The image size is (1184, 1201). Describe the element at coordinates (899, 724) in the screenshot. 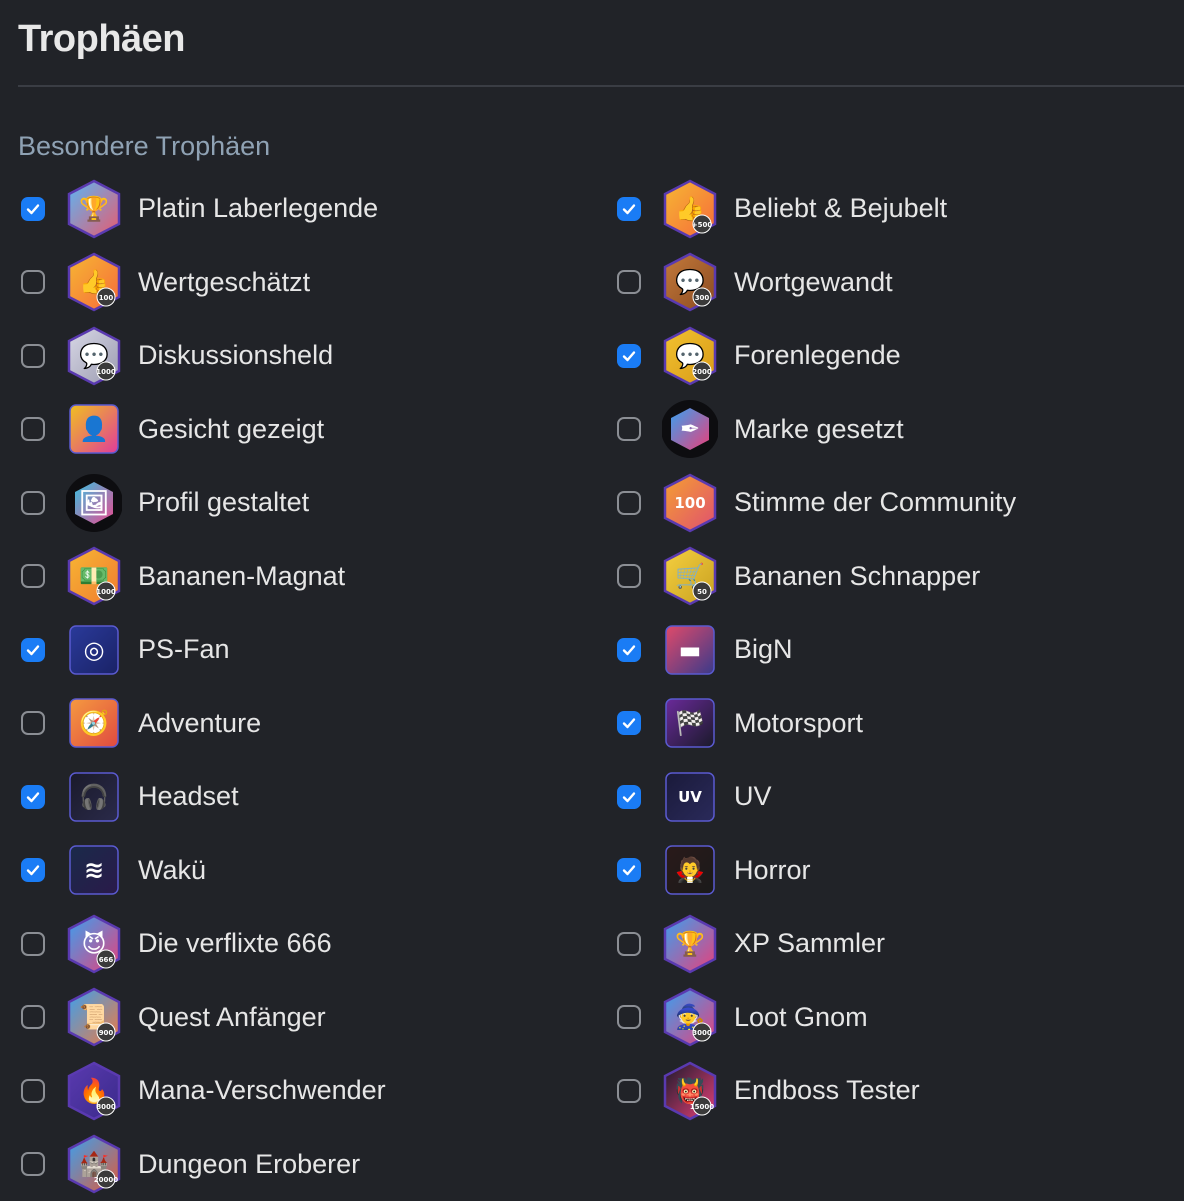

I see `trophy-item: 🏁 Motorsport` at that location.